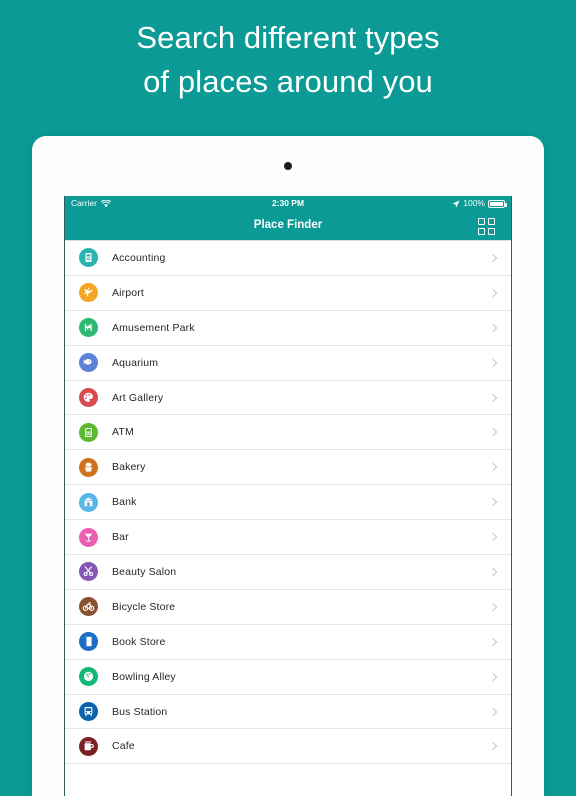  What do you see at coordinates (288, 712) in the screenshot?
I see `list-item: Bus Station` at bounding box center [288, 712].